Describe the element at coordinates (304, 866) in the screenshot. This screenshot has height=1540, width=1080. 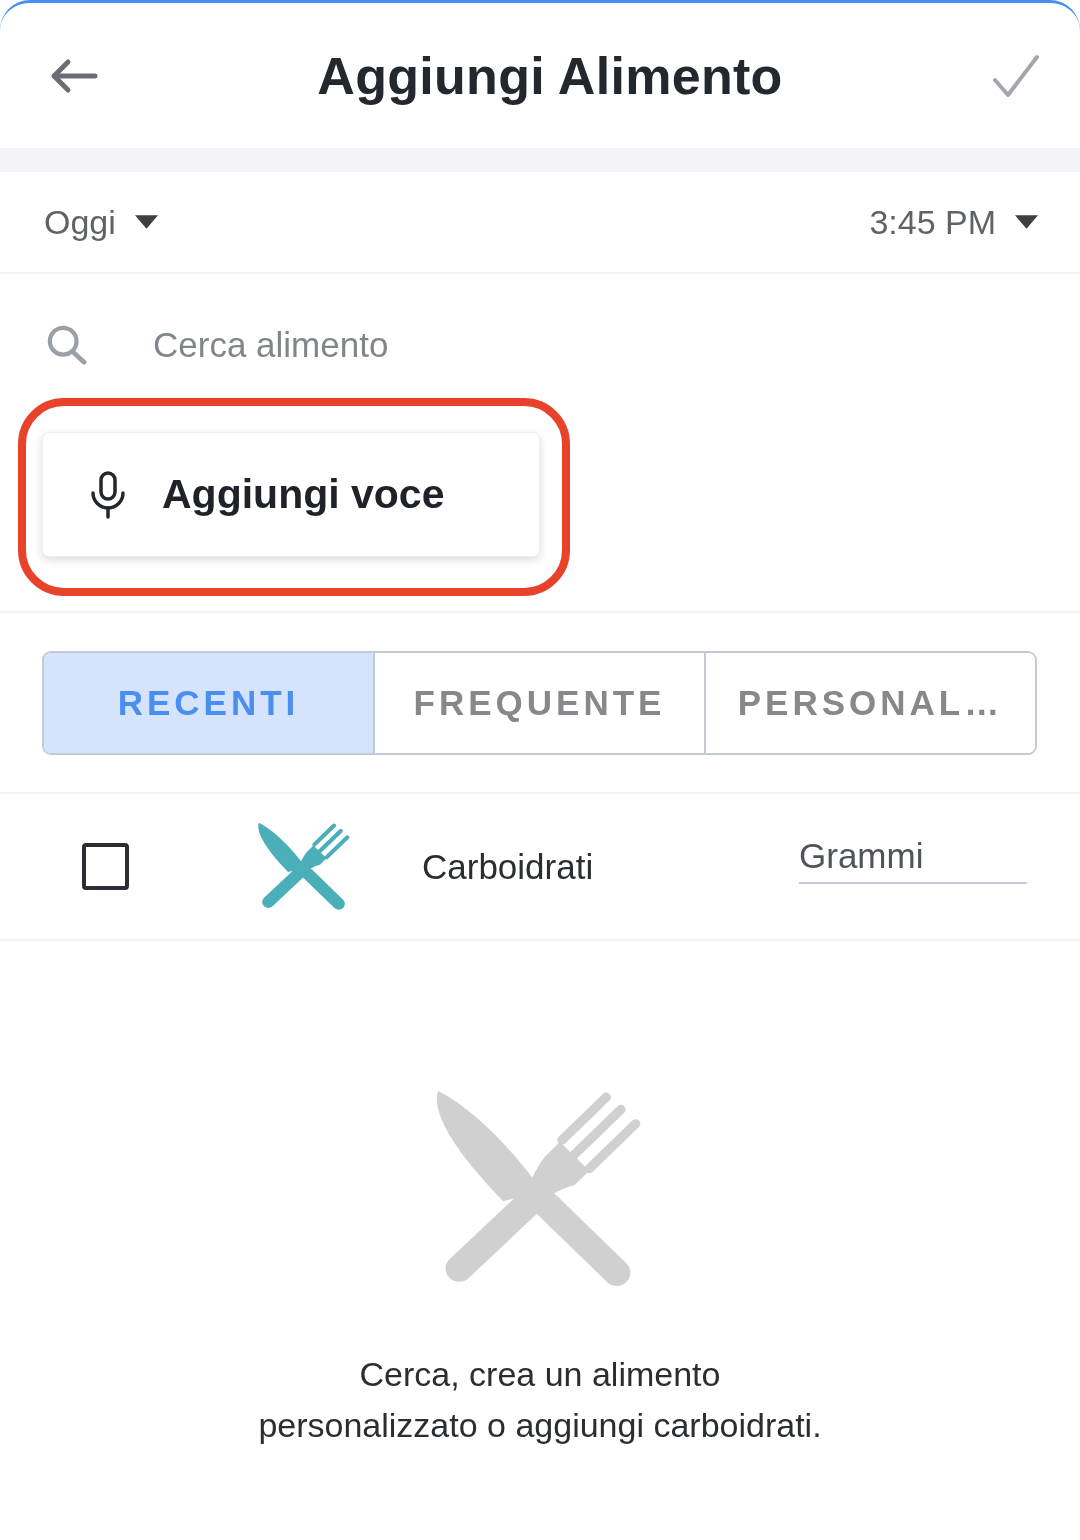
I see `fork-and-knife-icon` at that location.